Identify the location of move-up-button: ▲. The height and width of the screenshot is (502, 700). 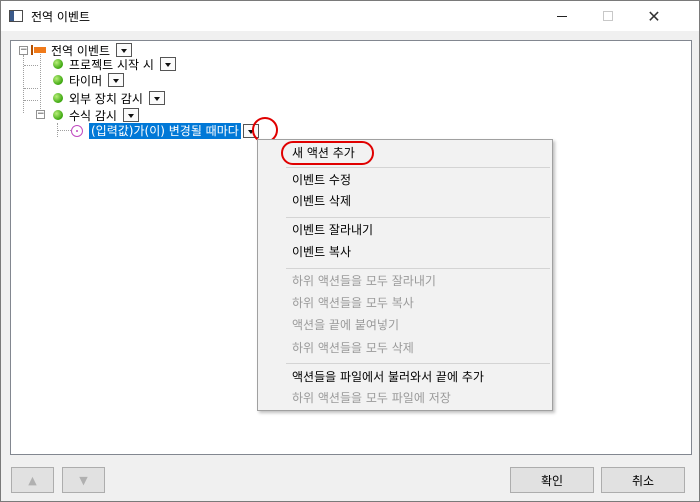
(32, 480).